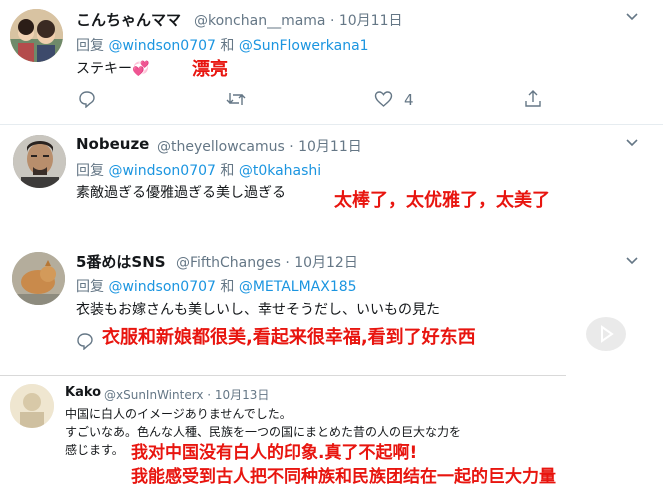  What do you see at coordinates (383, 101) in the screenshot?
I see `like-icon` at bounding box center [383, 101].